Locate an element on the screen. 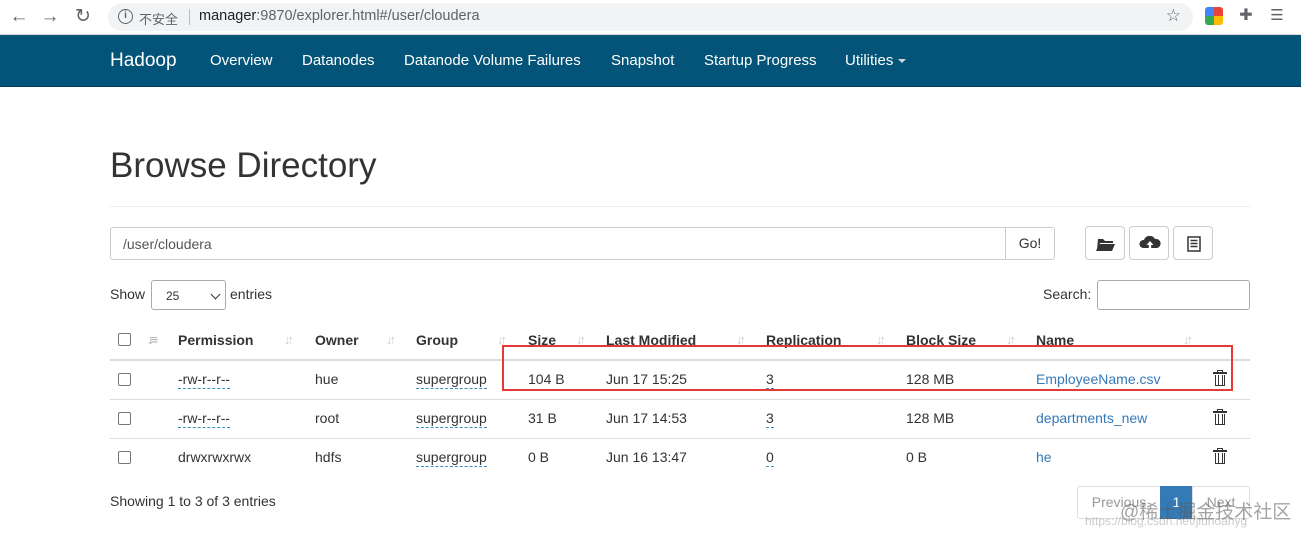 This screenshot has height=538, width=1301. cell-replication: 0 is located at coordinates (770, 458).